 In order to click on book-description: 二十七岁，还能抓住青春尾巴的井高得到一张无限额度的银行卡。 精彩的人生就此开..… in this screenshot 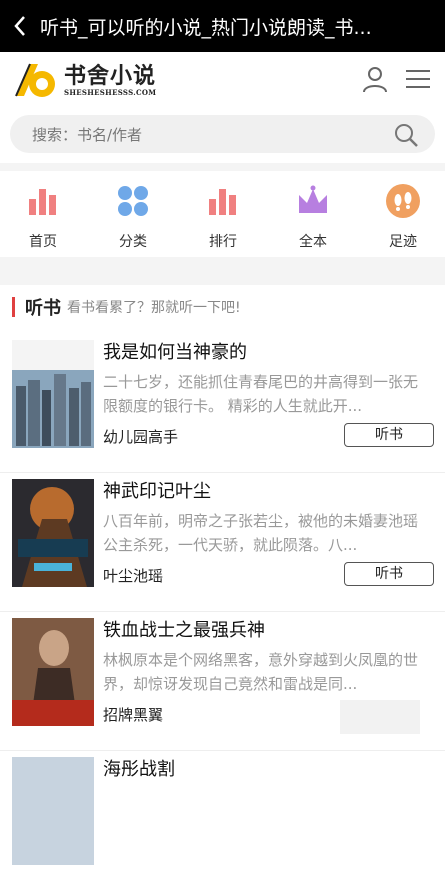, I will do `click(261, 394)`.